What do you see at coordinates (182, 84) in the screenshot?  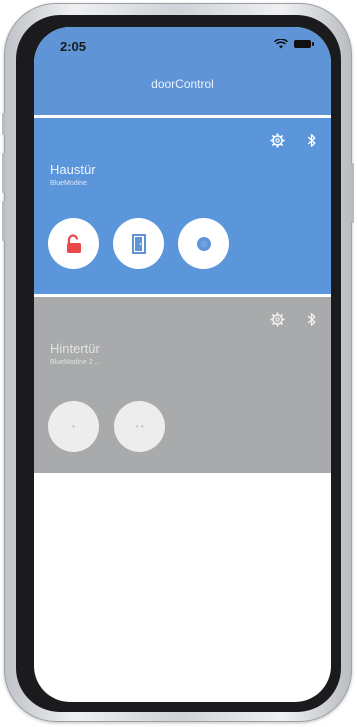 I see `app-title: doorControl` at bounding box center [182, 84].